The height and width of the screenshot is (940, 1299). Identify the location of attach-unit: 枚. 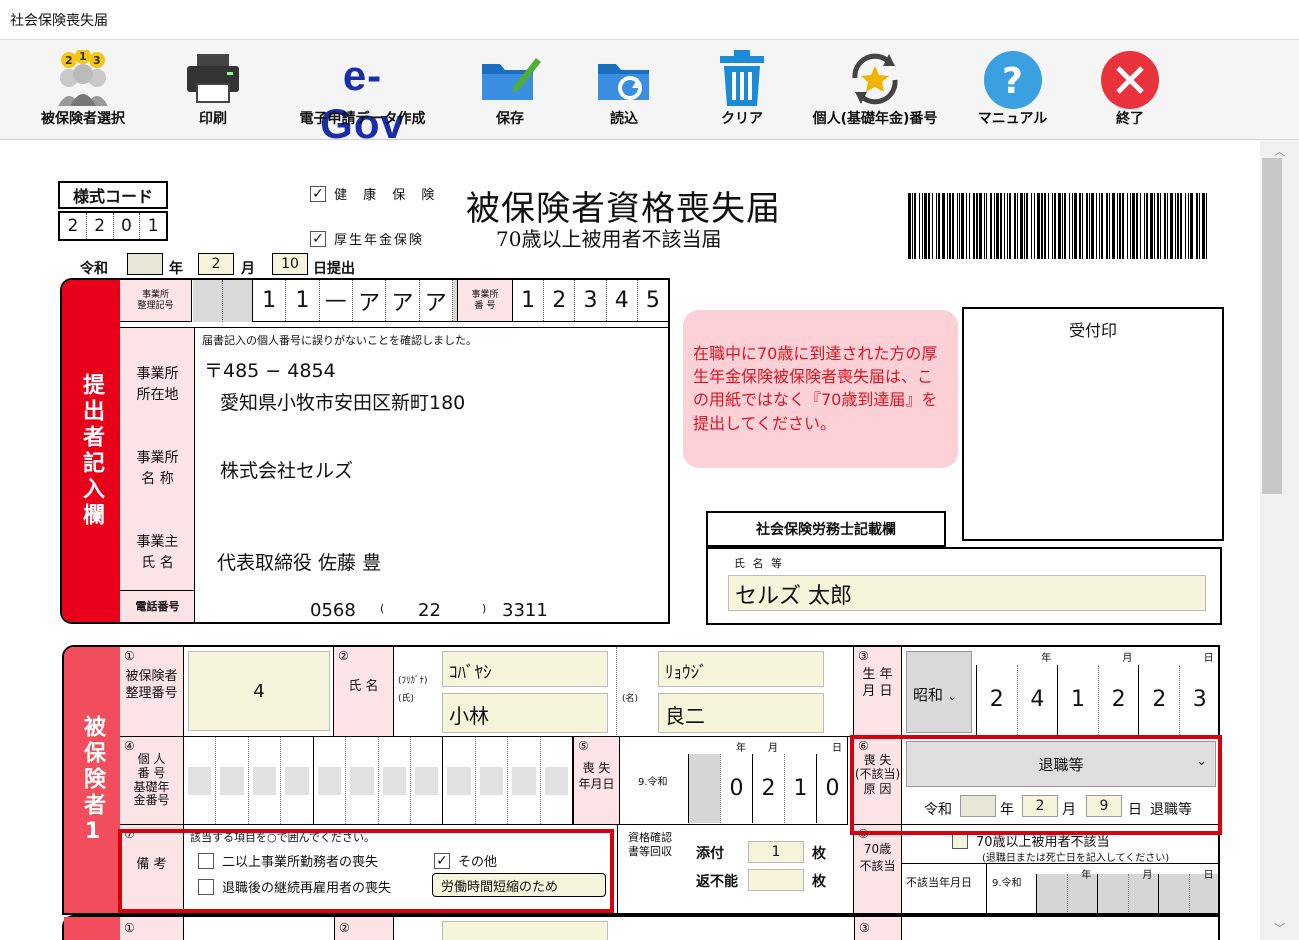
(819, 854).